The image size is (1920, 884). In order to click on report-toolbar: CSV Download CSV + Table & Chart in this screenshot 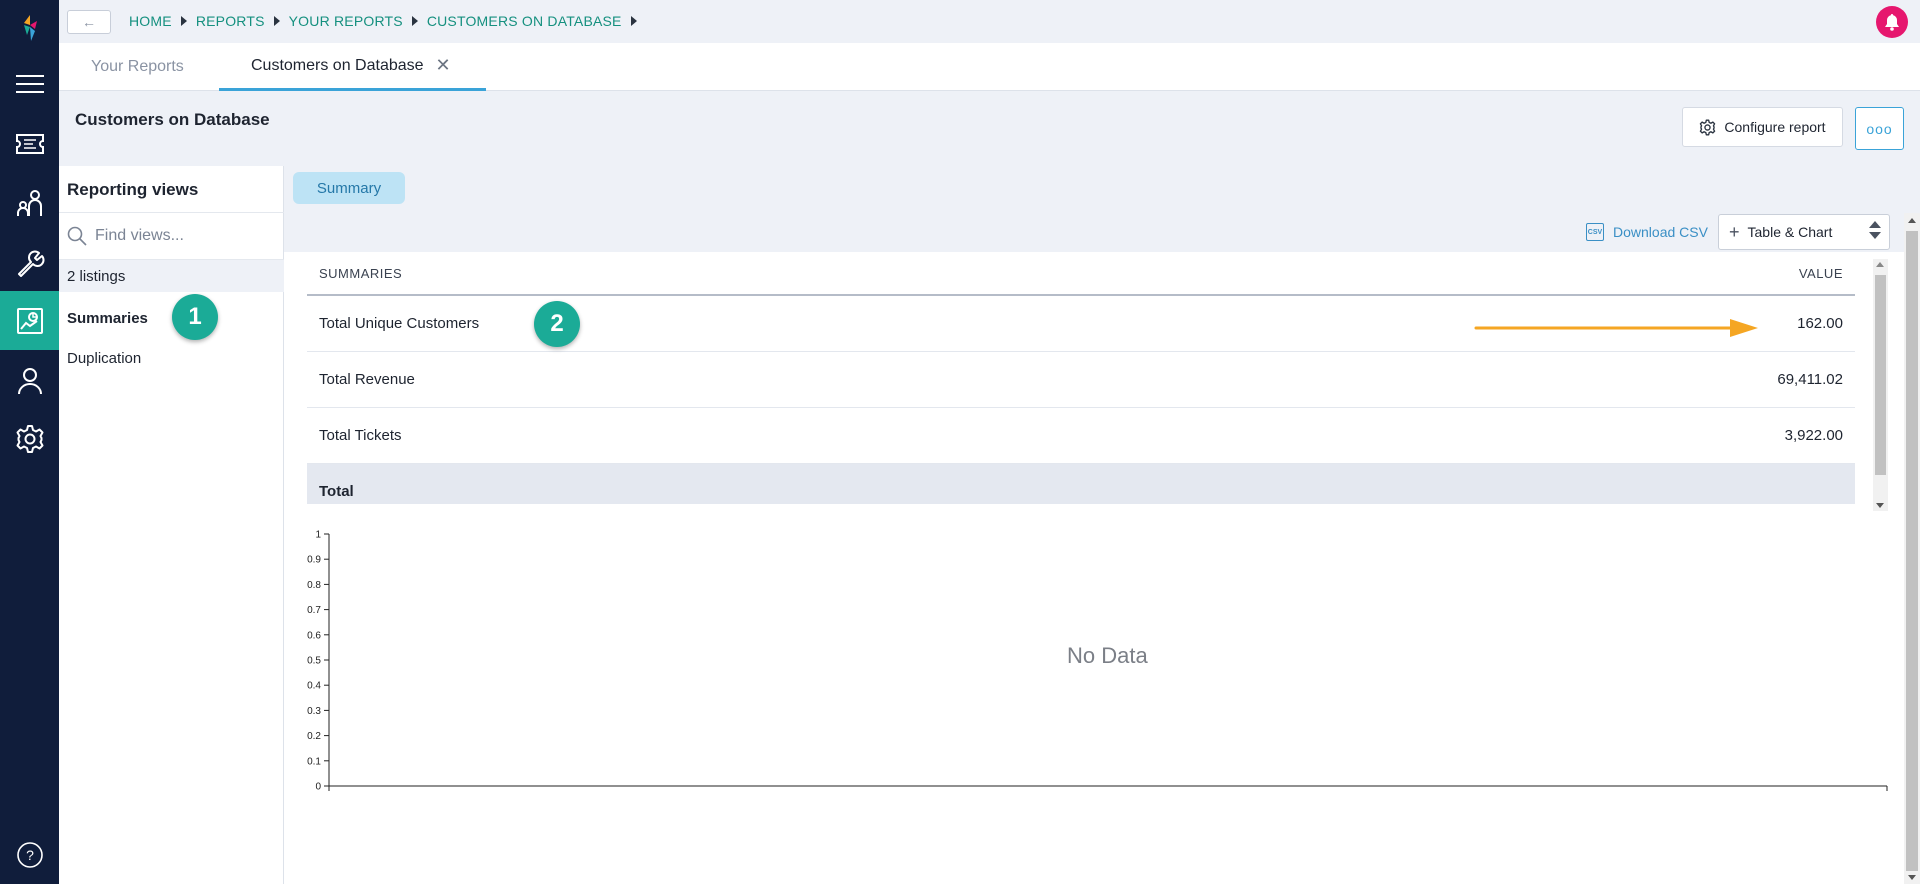, I will do `click(1094, 232)`.